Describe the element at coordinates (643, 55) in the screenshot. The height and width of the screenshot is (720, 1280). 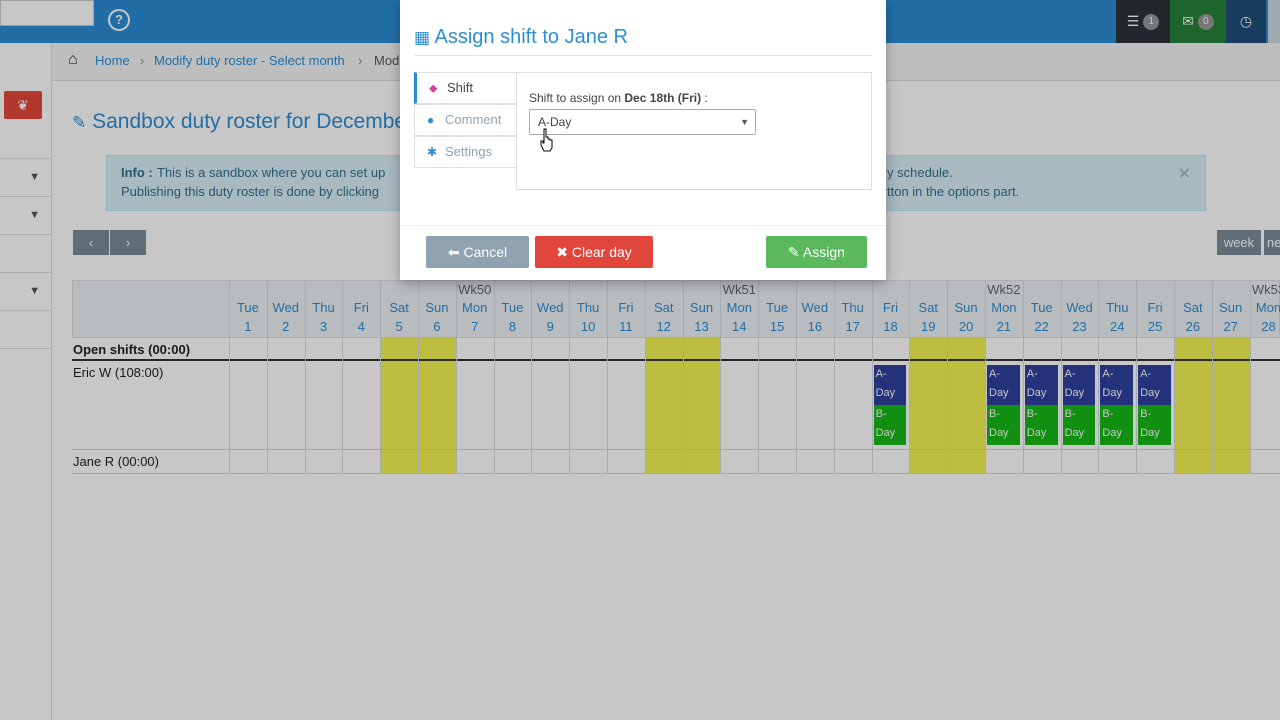
I see `modal-divider` at that location.